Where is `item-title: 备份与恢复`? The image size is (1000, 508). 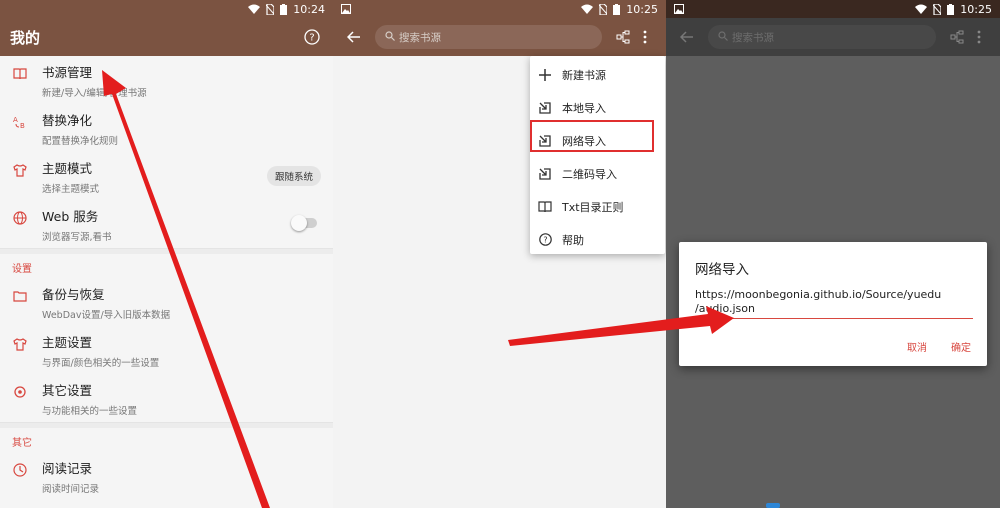 item-title: 备份与恢复 is located at coordinates (73, 294).